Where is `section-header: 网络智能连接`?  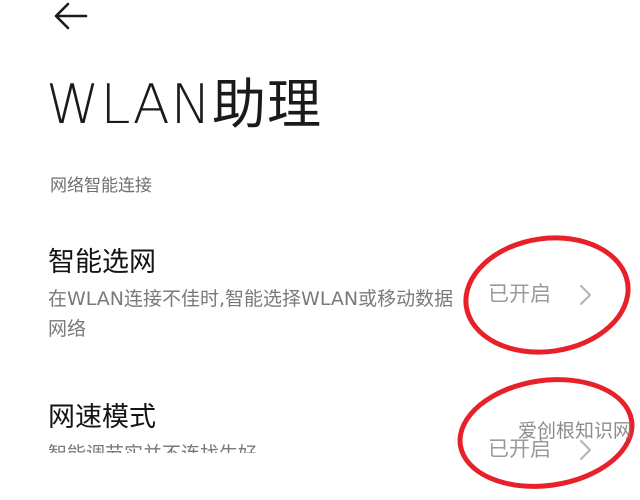 section-header: 网络智能连接 is located at coordinates (101, 186).